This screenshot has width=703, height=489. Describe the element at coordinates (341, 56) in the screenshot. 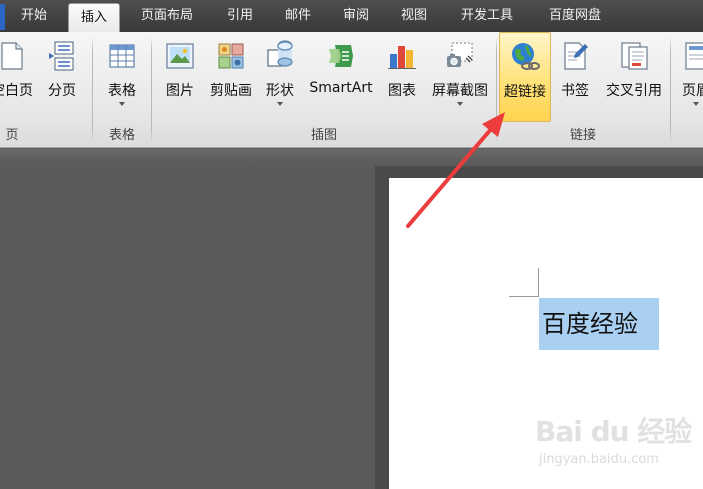

I see `smartart-icon` at that location.